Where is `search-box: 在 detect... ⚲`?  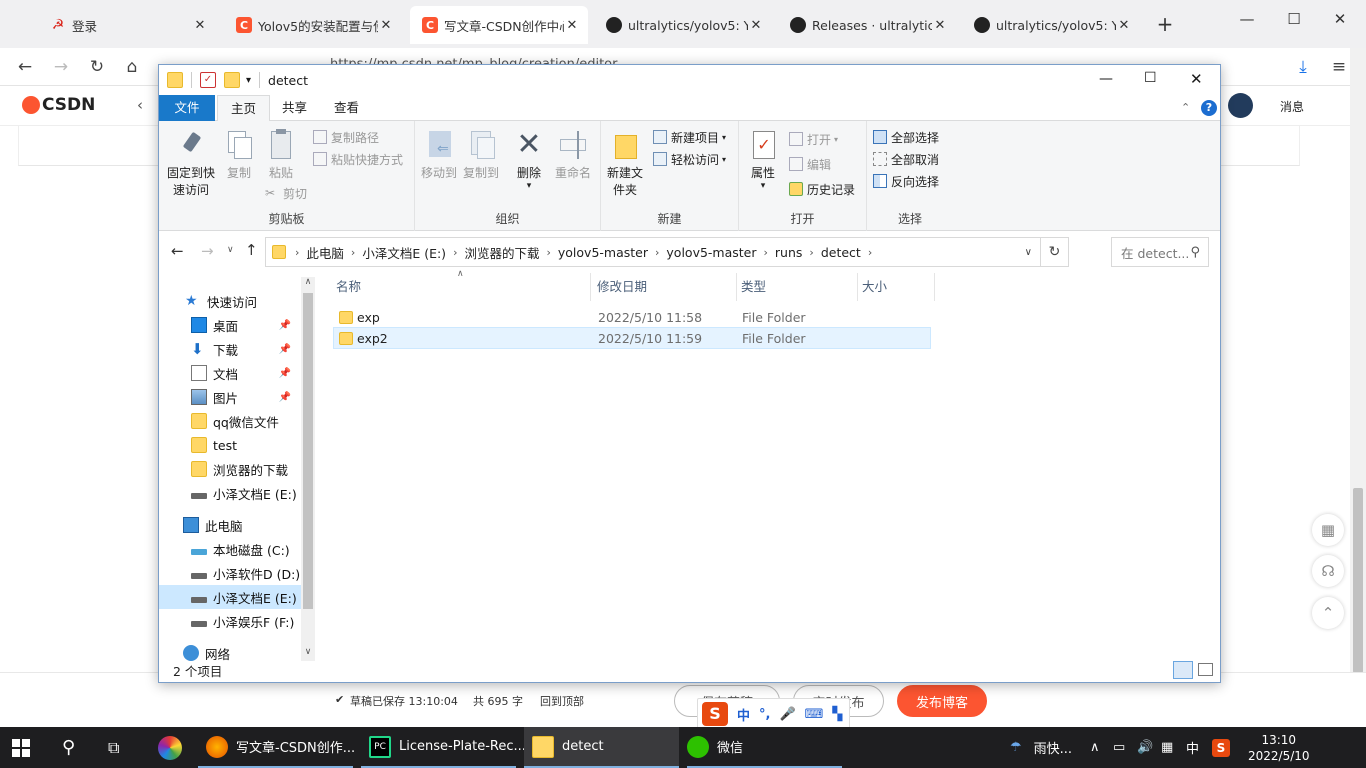
search-box: 在 detect... ⚲ is located at coordinates (1160, 252).